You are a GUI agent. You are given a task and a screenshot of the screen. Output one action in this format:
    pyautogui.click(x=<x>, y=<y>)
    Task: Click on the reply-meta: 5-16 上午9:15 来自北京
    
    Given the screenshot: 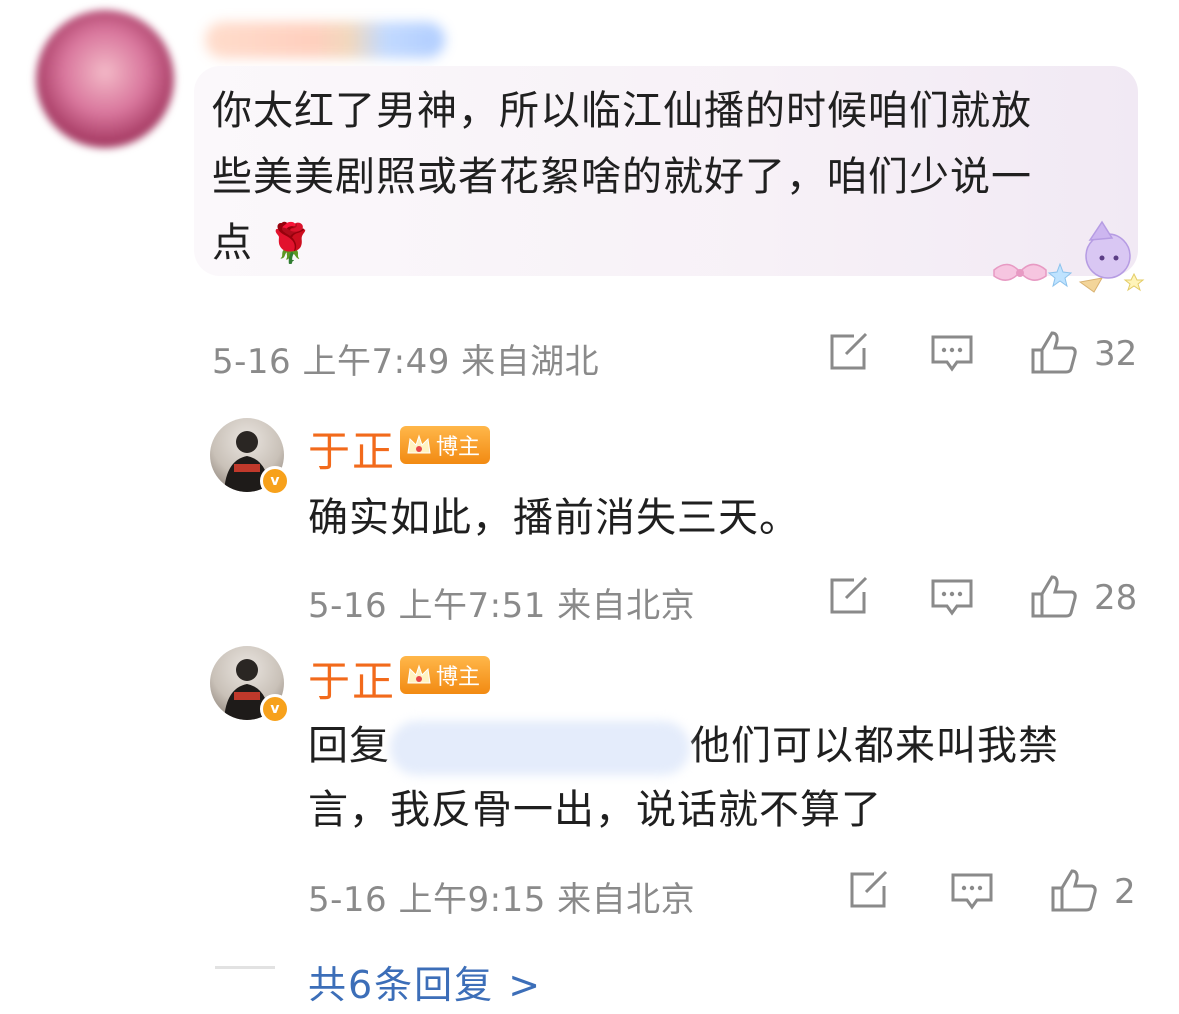 What is the action you would take?
    pyautogui.click(x=501, y=896)
    